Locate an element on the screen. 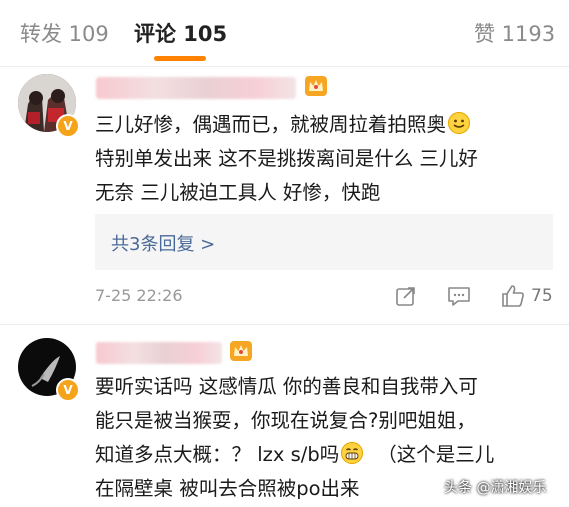  comment-icon is located at coordinates (459, 296).